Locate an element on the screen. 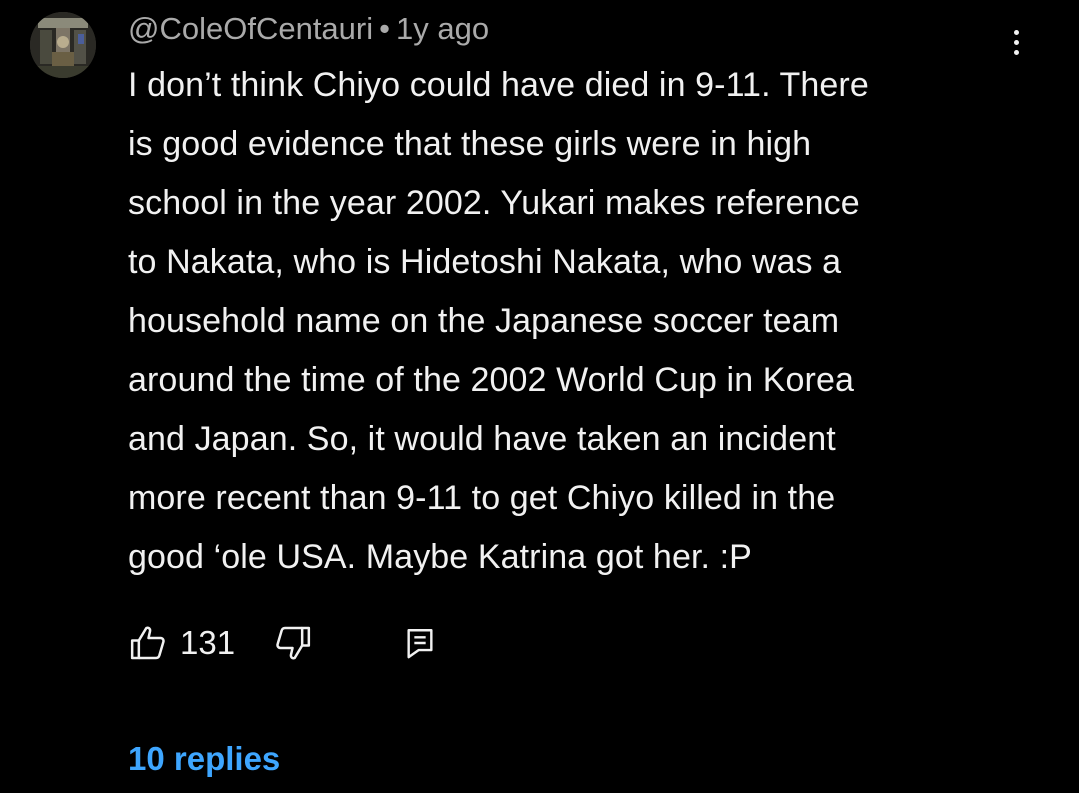  dislike-button is located at coordinates (293, 643).